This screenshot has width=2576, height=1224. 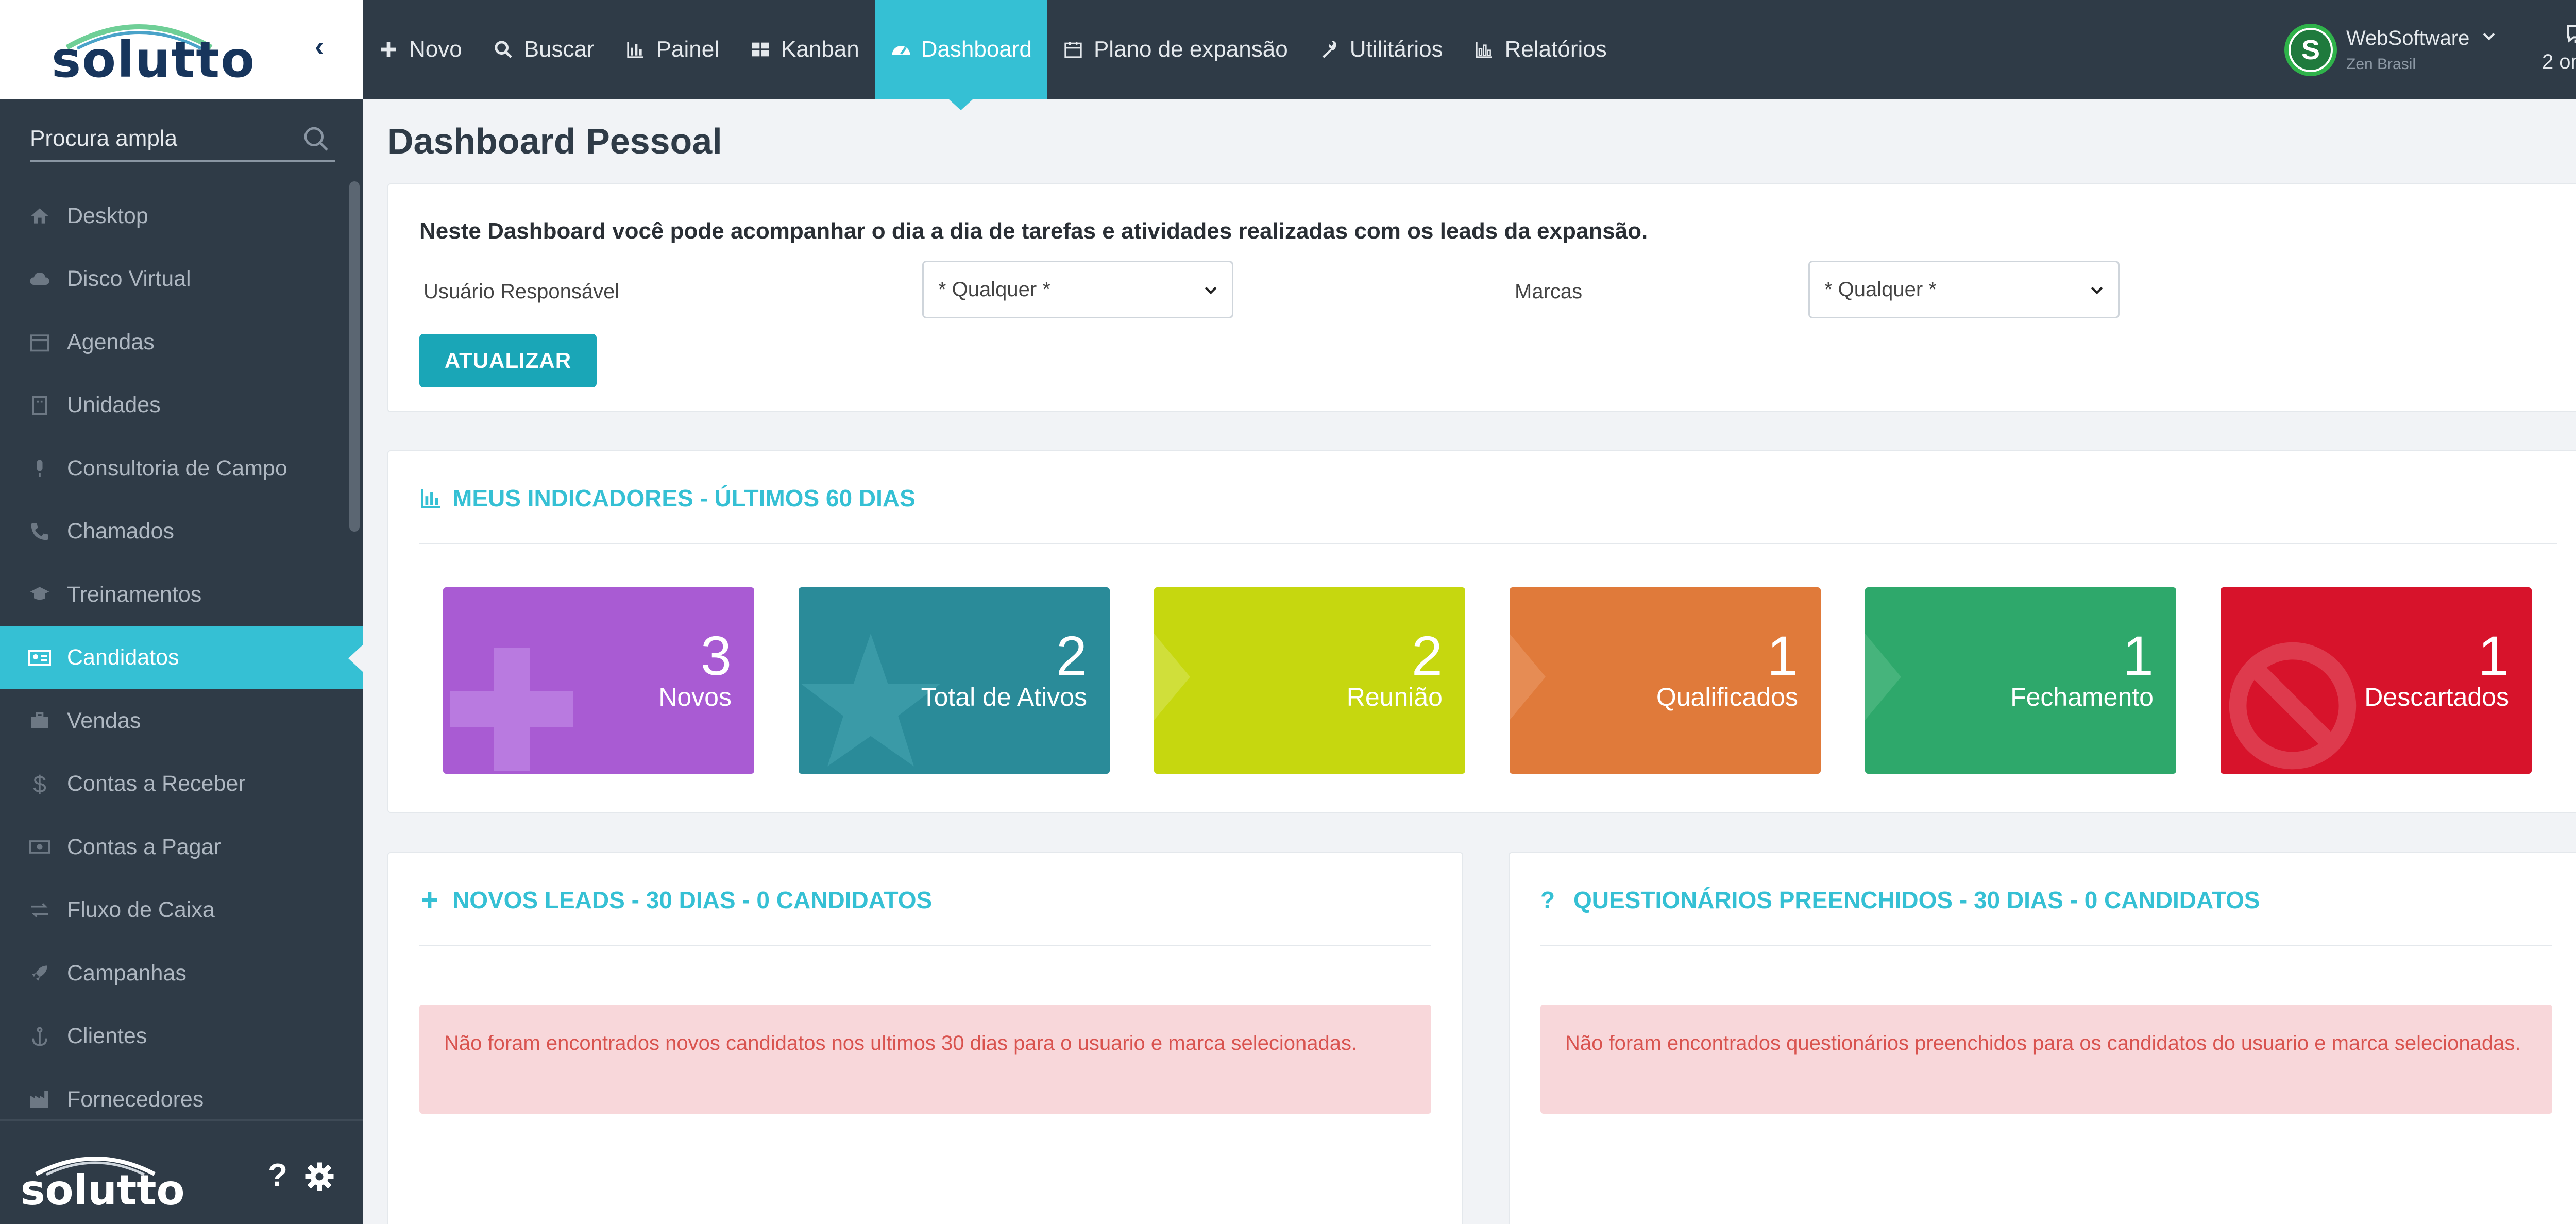 I want to click on divider, so click(x=2046, y=945).